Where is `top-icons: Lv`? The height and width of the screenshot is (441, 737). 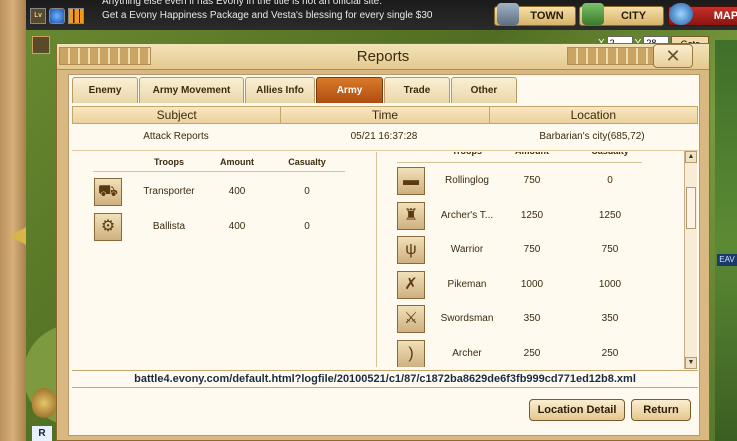
top-icons: Lv is located at coordinates (57, 16).